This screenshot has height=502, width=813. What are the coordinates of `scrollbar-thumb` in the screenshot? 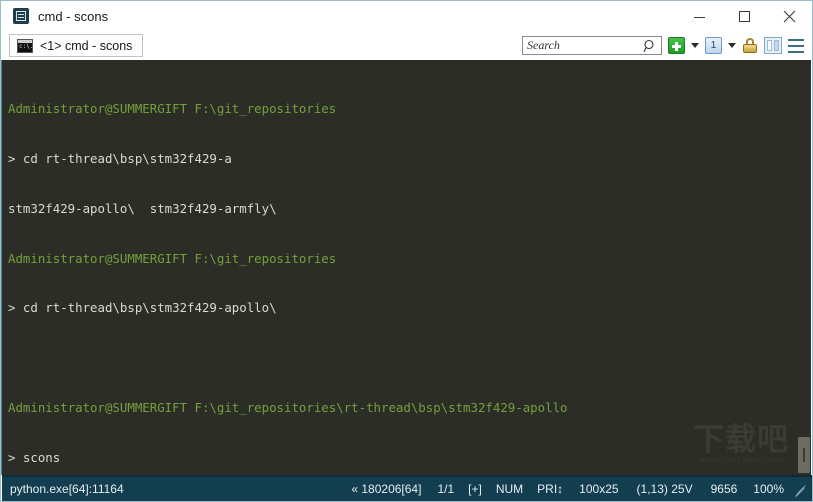 It's located at (804, 455).